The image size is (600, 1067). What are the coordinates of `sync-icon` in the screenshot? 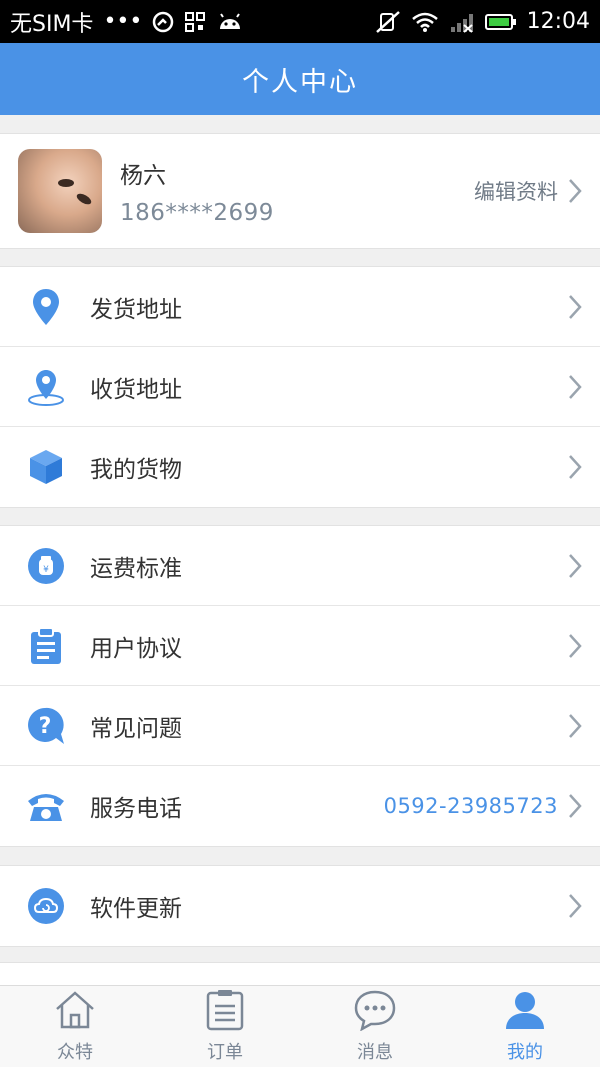 It's located at (163, 22).